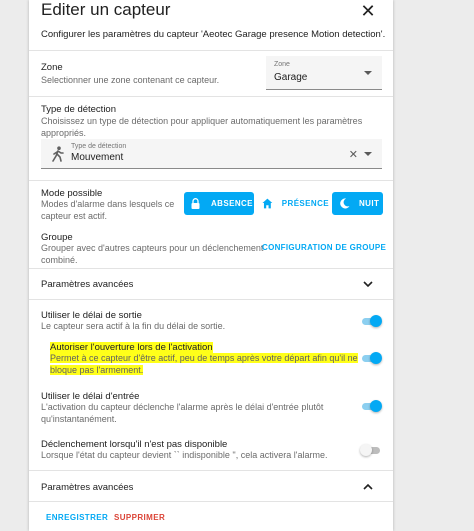  What do you see at coordinates (78, 109) in the screenshot?
I see `detection-title: Type de détection` at bounding box center [78, 109].